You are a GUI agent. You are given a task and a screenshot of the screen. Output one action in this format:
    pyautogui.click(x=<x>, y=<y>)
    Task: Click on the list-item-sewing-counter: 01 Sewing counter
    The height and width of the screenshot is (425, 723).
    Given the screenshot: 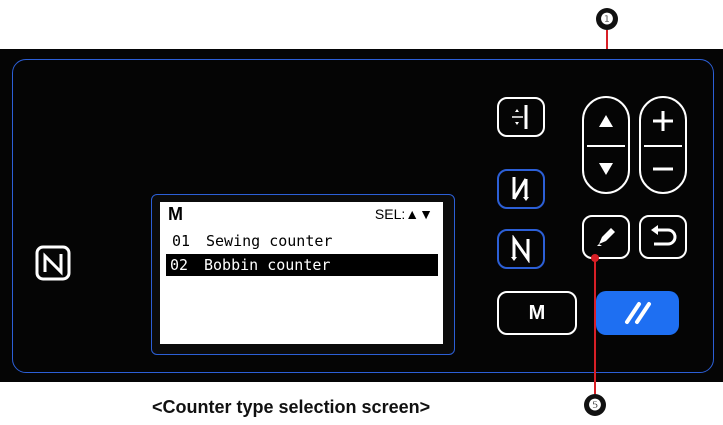 What is the action you would take?
    pyautogui.click(x=303, y=241)
    